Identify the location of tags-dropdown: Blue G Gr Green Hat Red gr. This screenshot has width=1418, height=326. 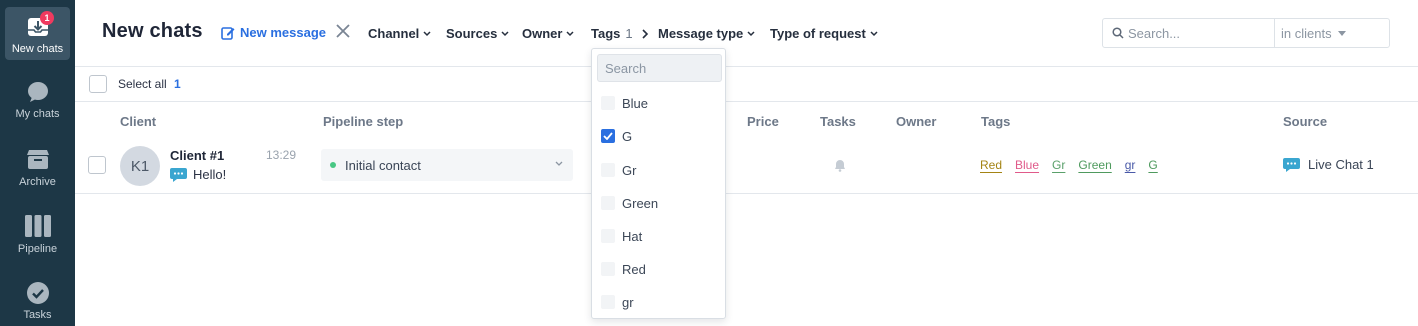
(658, 183).